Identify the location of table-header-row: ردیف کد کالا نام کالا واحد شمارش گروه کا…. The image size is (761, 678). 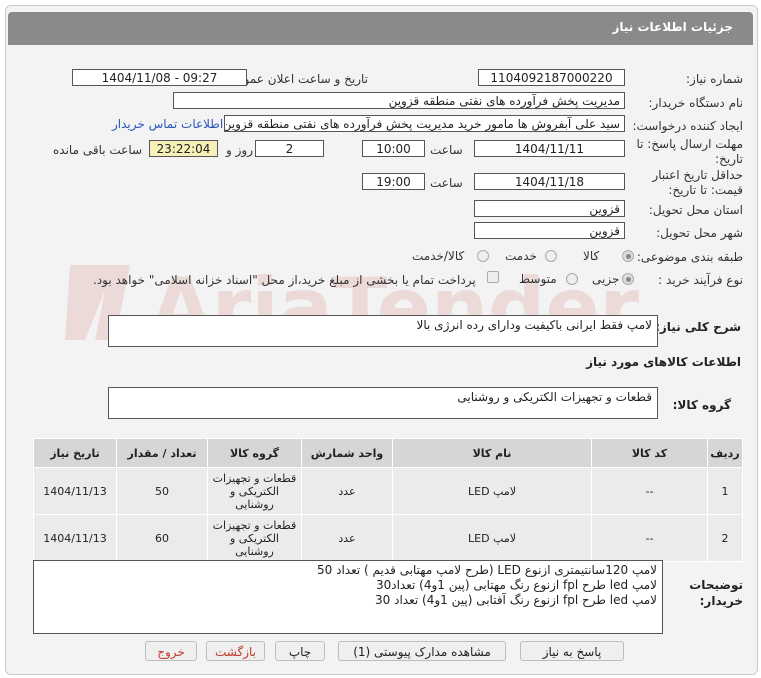
(388, 453).